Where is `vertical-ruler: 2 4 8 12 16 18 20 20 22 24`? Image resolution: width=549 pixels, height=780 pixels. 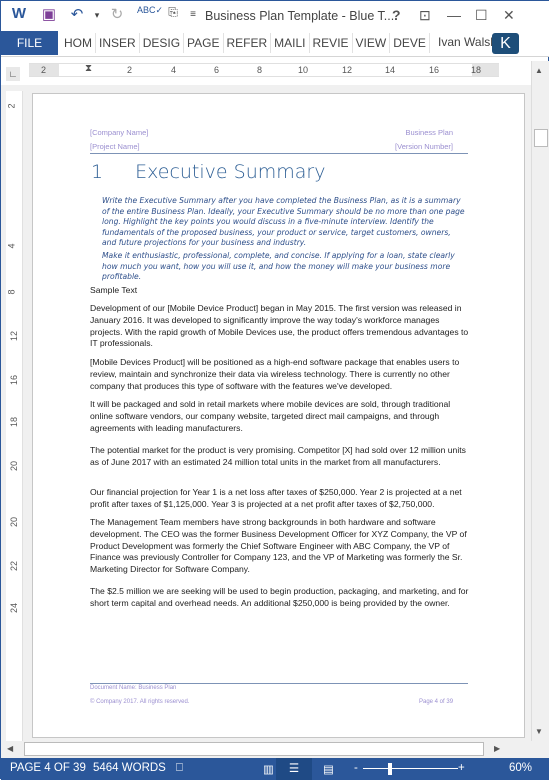
vertical-ruler: 2 4 8 12 16 18 20 20 22 24 is located at coordinates (14, 416).